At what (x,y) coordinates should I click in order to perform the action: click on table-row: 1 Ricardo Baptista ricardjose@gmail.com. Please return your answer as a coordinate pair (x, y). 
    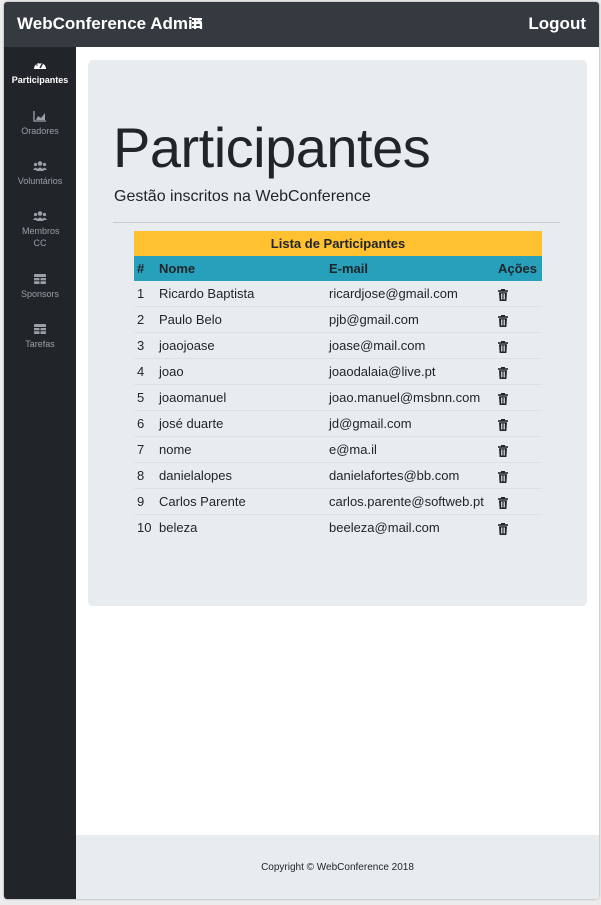
    Looking at the image, I should click on (338, 294).